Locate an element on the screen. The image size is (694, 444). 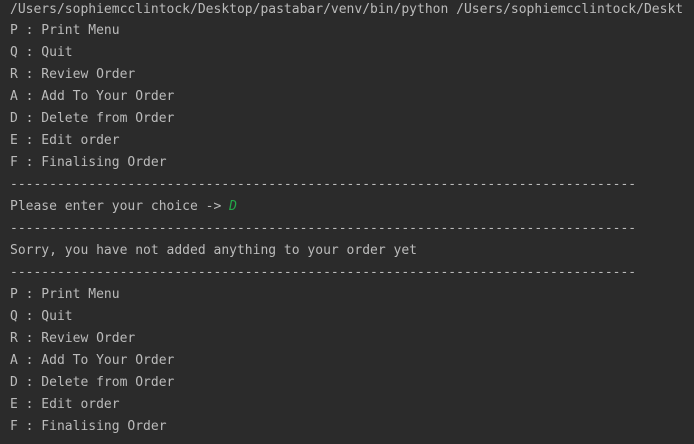
prompt-text: Please enter your choice -> is located at coordinates (120, 206).